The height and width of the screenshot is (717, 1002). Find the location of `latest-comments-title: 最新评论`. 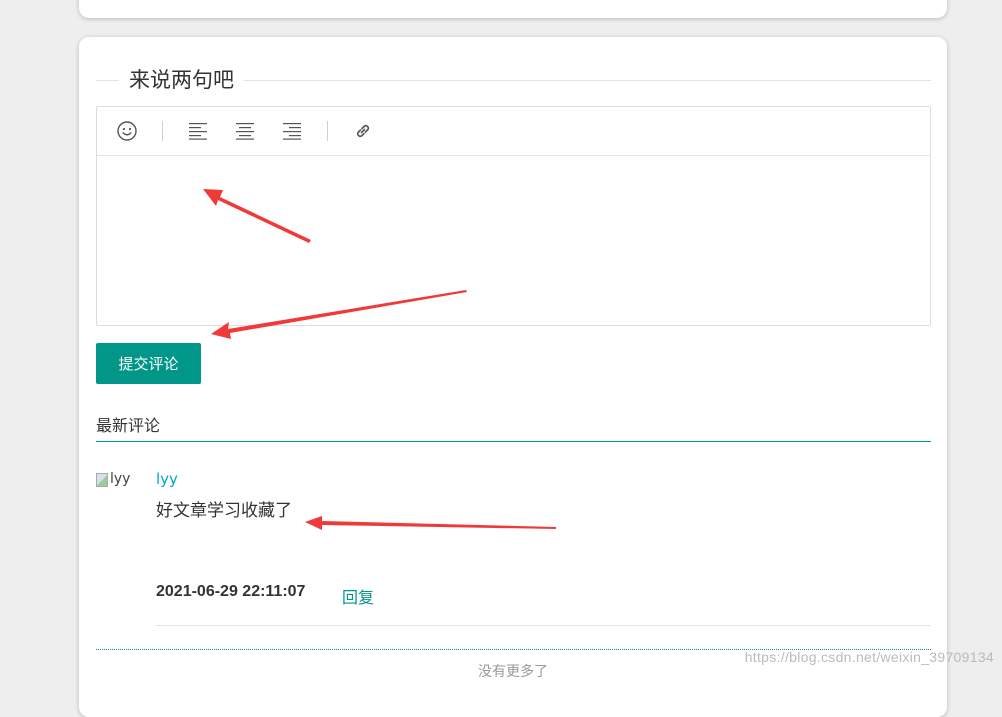

latest-comments-title: 最新评论 is located at coordinates (128, 425).